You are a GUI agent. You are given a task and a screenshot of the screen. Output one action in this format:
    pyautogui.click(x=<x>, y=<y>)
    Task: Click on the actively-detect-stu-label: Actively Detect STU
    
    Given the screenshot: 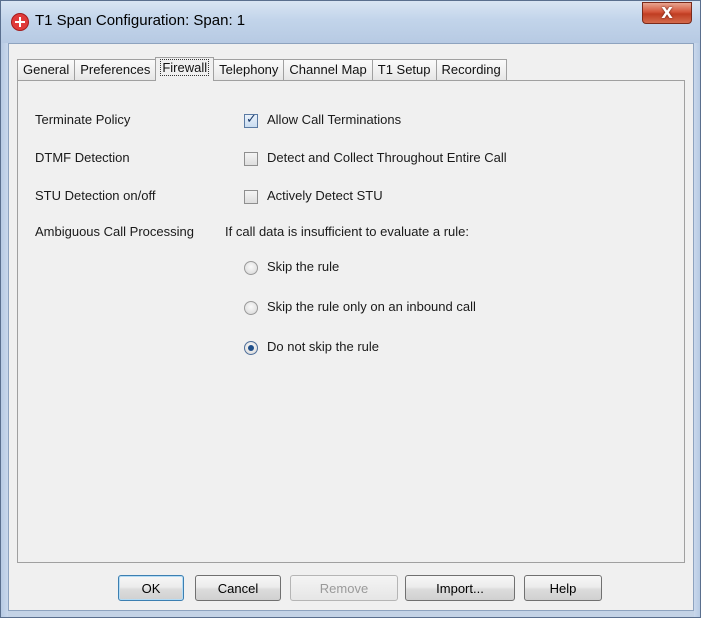 What is the action you would take?
    pyautogui.click(x=325, y=195)
    